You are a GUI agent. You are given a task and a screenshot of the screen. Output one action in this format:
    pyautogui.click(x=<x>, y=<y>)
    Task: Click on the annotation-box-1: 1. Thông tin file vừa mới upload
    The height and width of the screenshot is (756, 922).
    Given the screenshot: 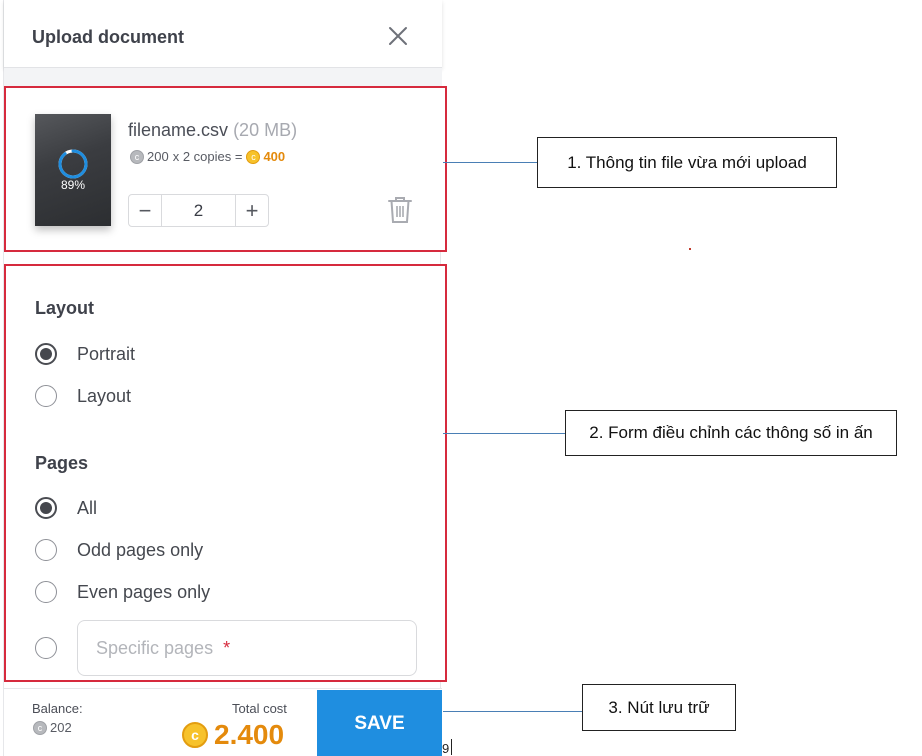 What is the action you would take?
    pyautogui.click(x=687, y=162)
    